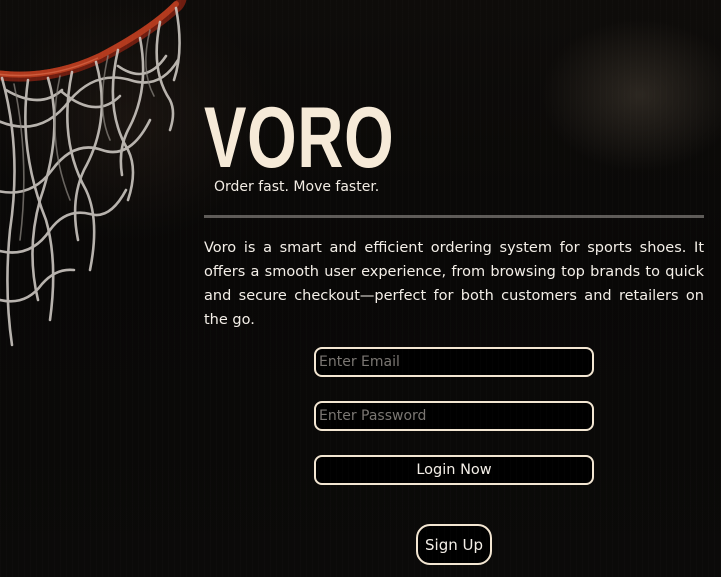  I want to click on brand-logo-title: VORO, so click(299, 138).